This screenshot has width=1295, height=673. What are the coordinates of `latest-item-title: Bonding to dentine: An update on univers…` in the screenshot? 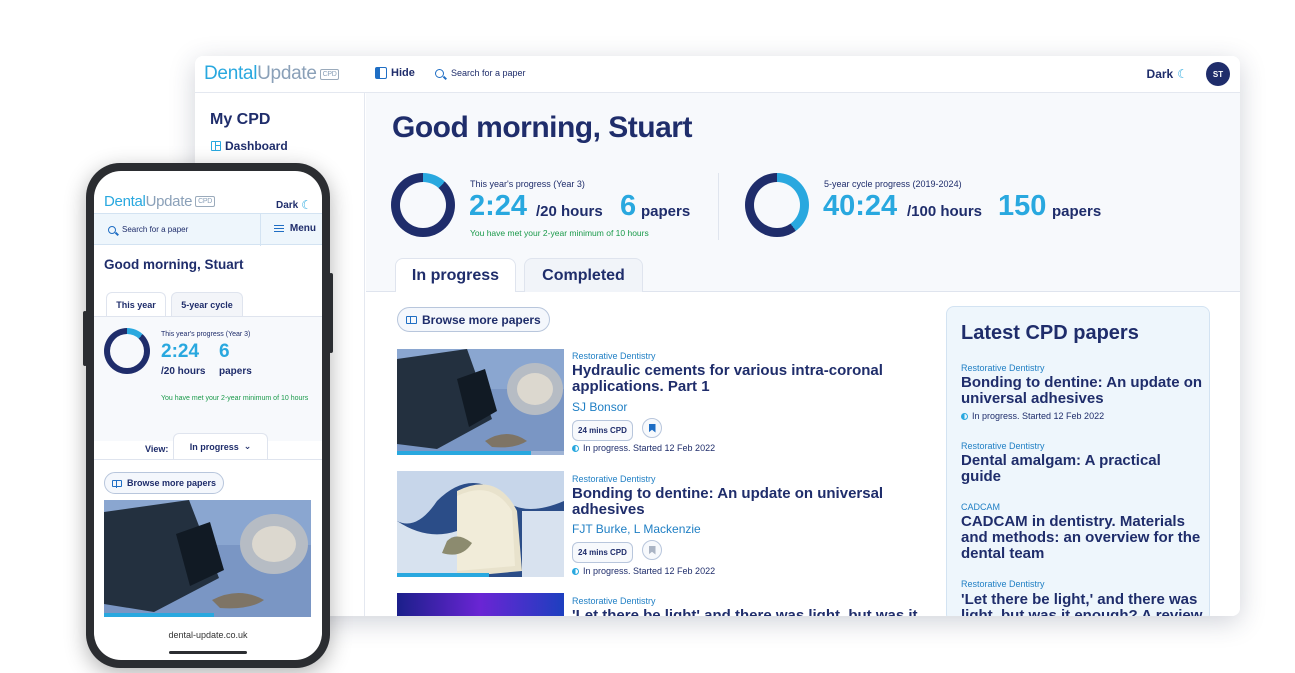 It's located at (1083, 391).